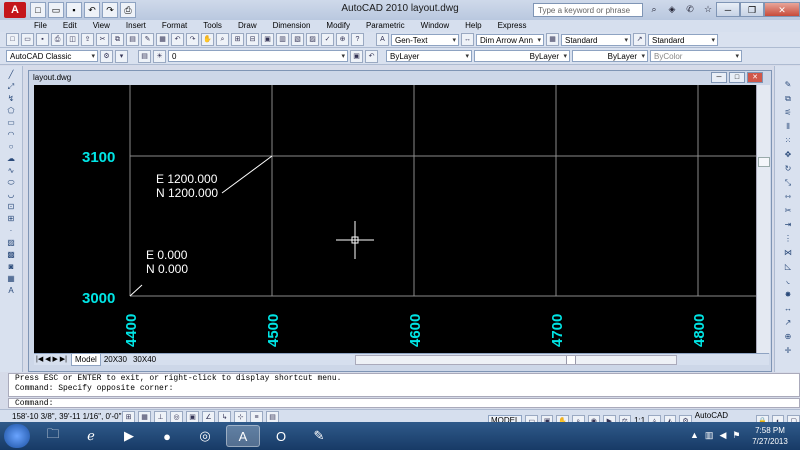 The image size is (800, 450). Describe the element at coordinates (788, 323) in the screenshot. I see `leader-icon: ↗` at that location.